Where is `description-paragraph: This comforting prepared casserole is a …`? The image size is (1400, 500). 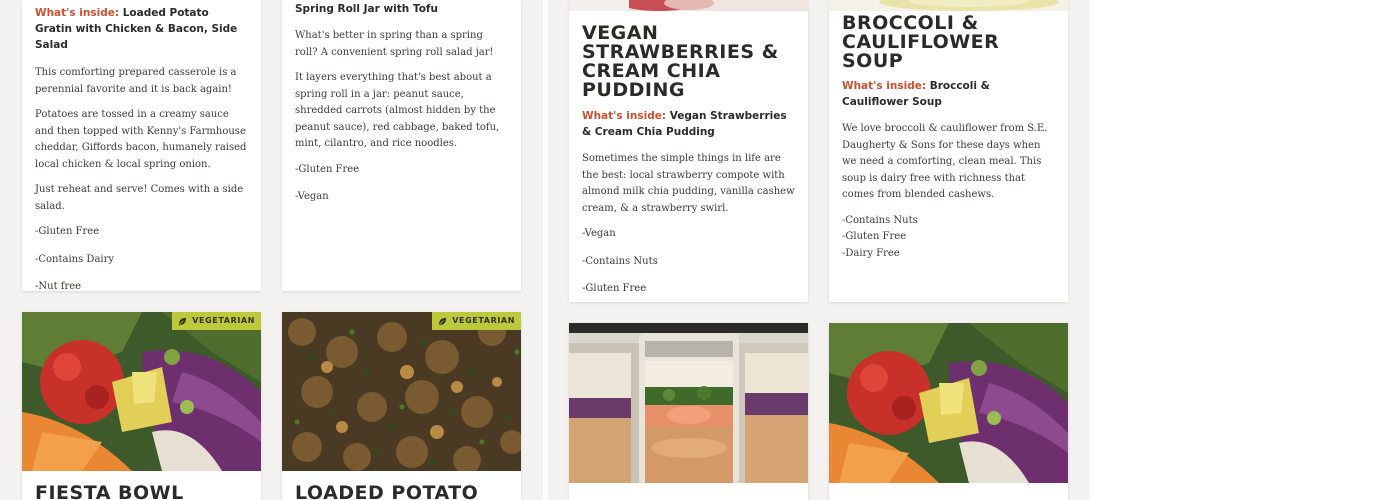
description-paragraph: This comforting prepared casserole is a … is located at coordinates (136, 81).